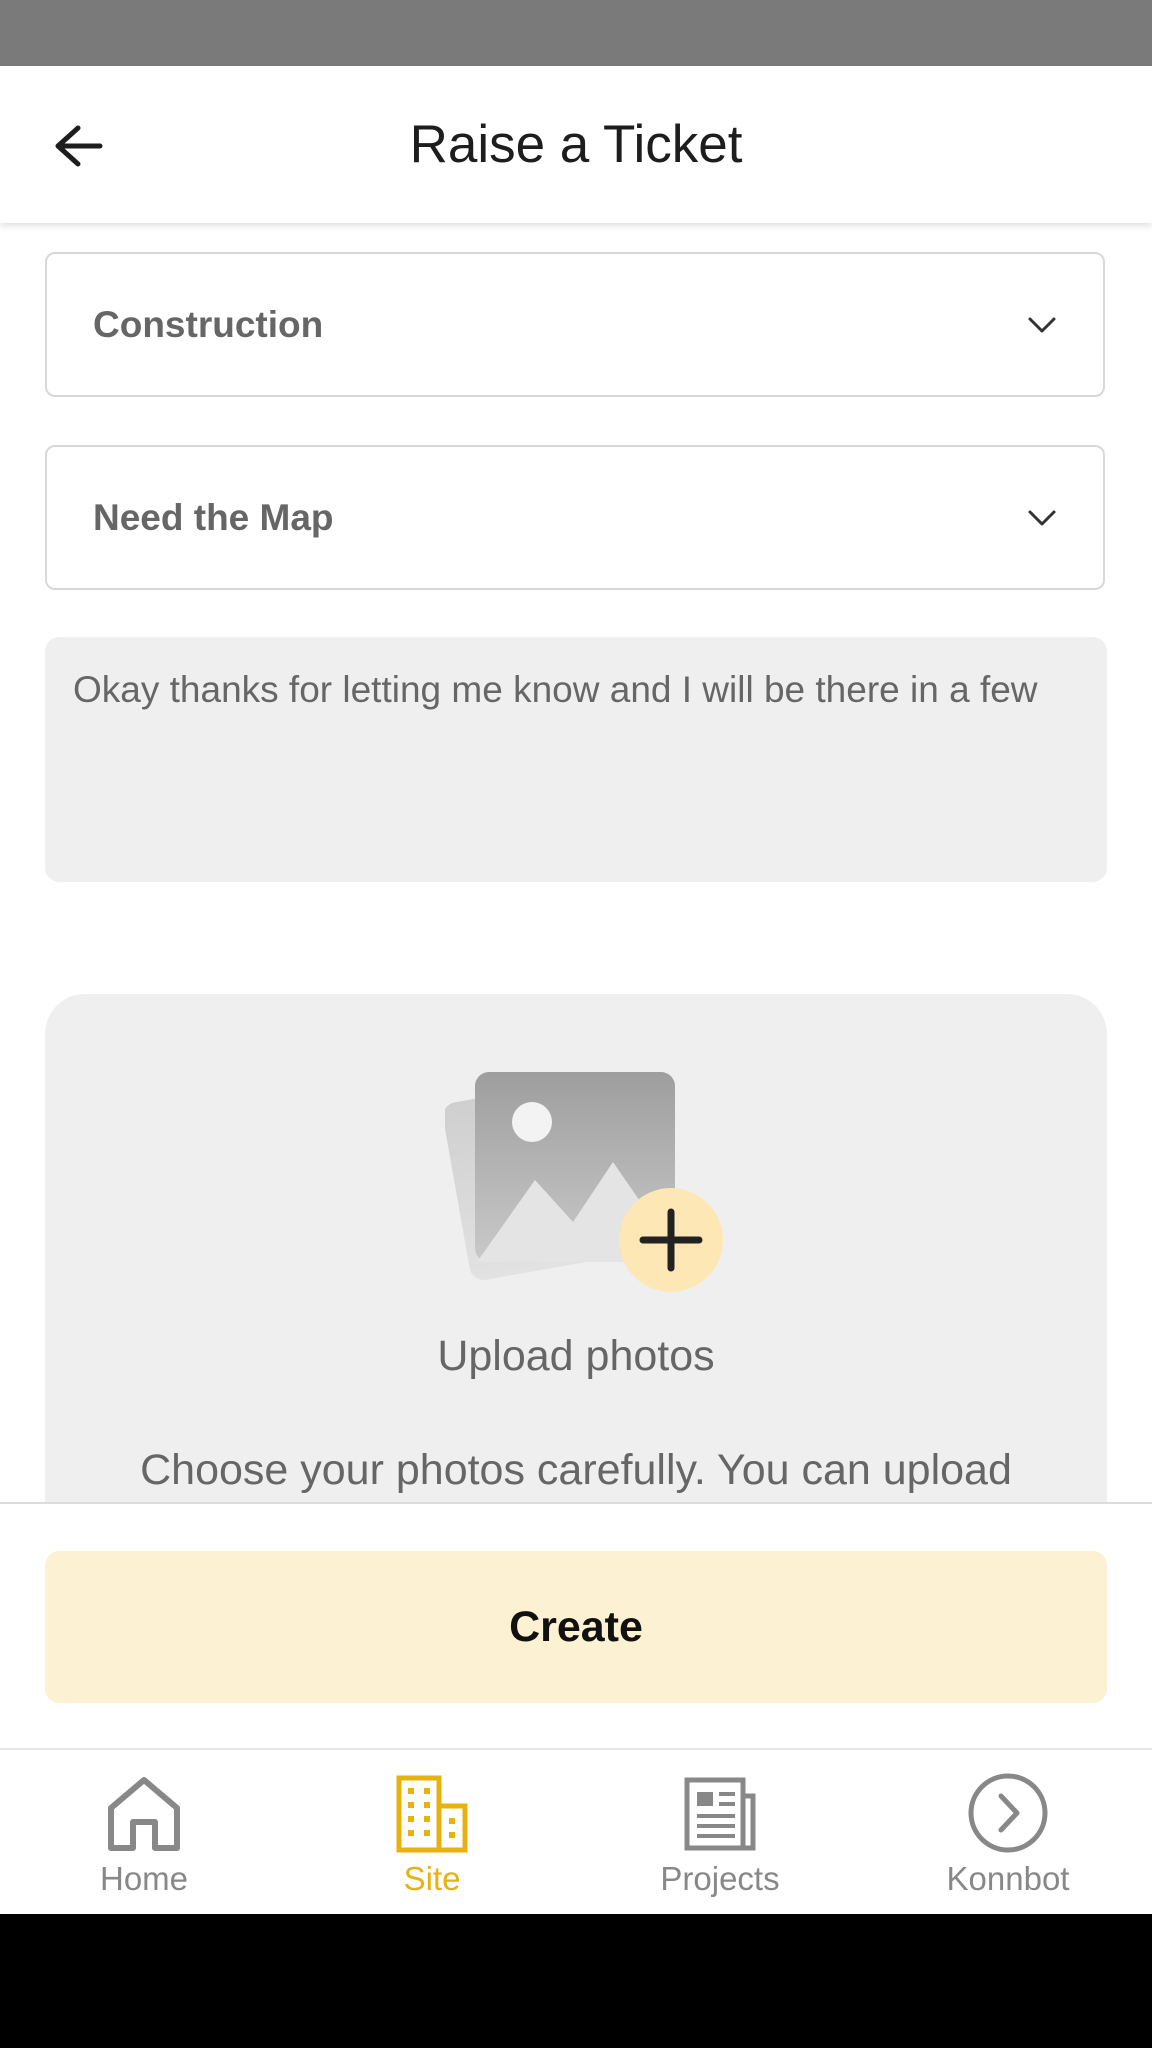 Image resolution: width=1152 pixels, height=2048 pixels. I want to click on status-bar, so click(576, 33).